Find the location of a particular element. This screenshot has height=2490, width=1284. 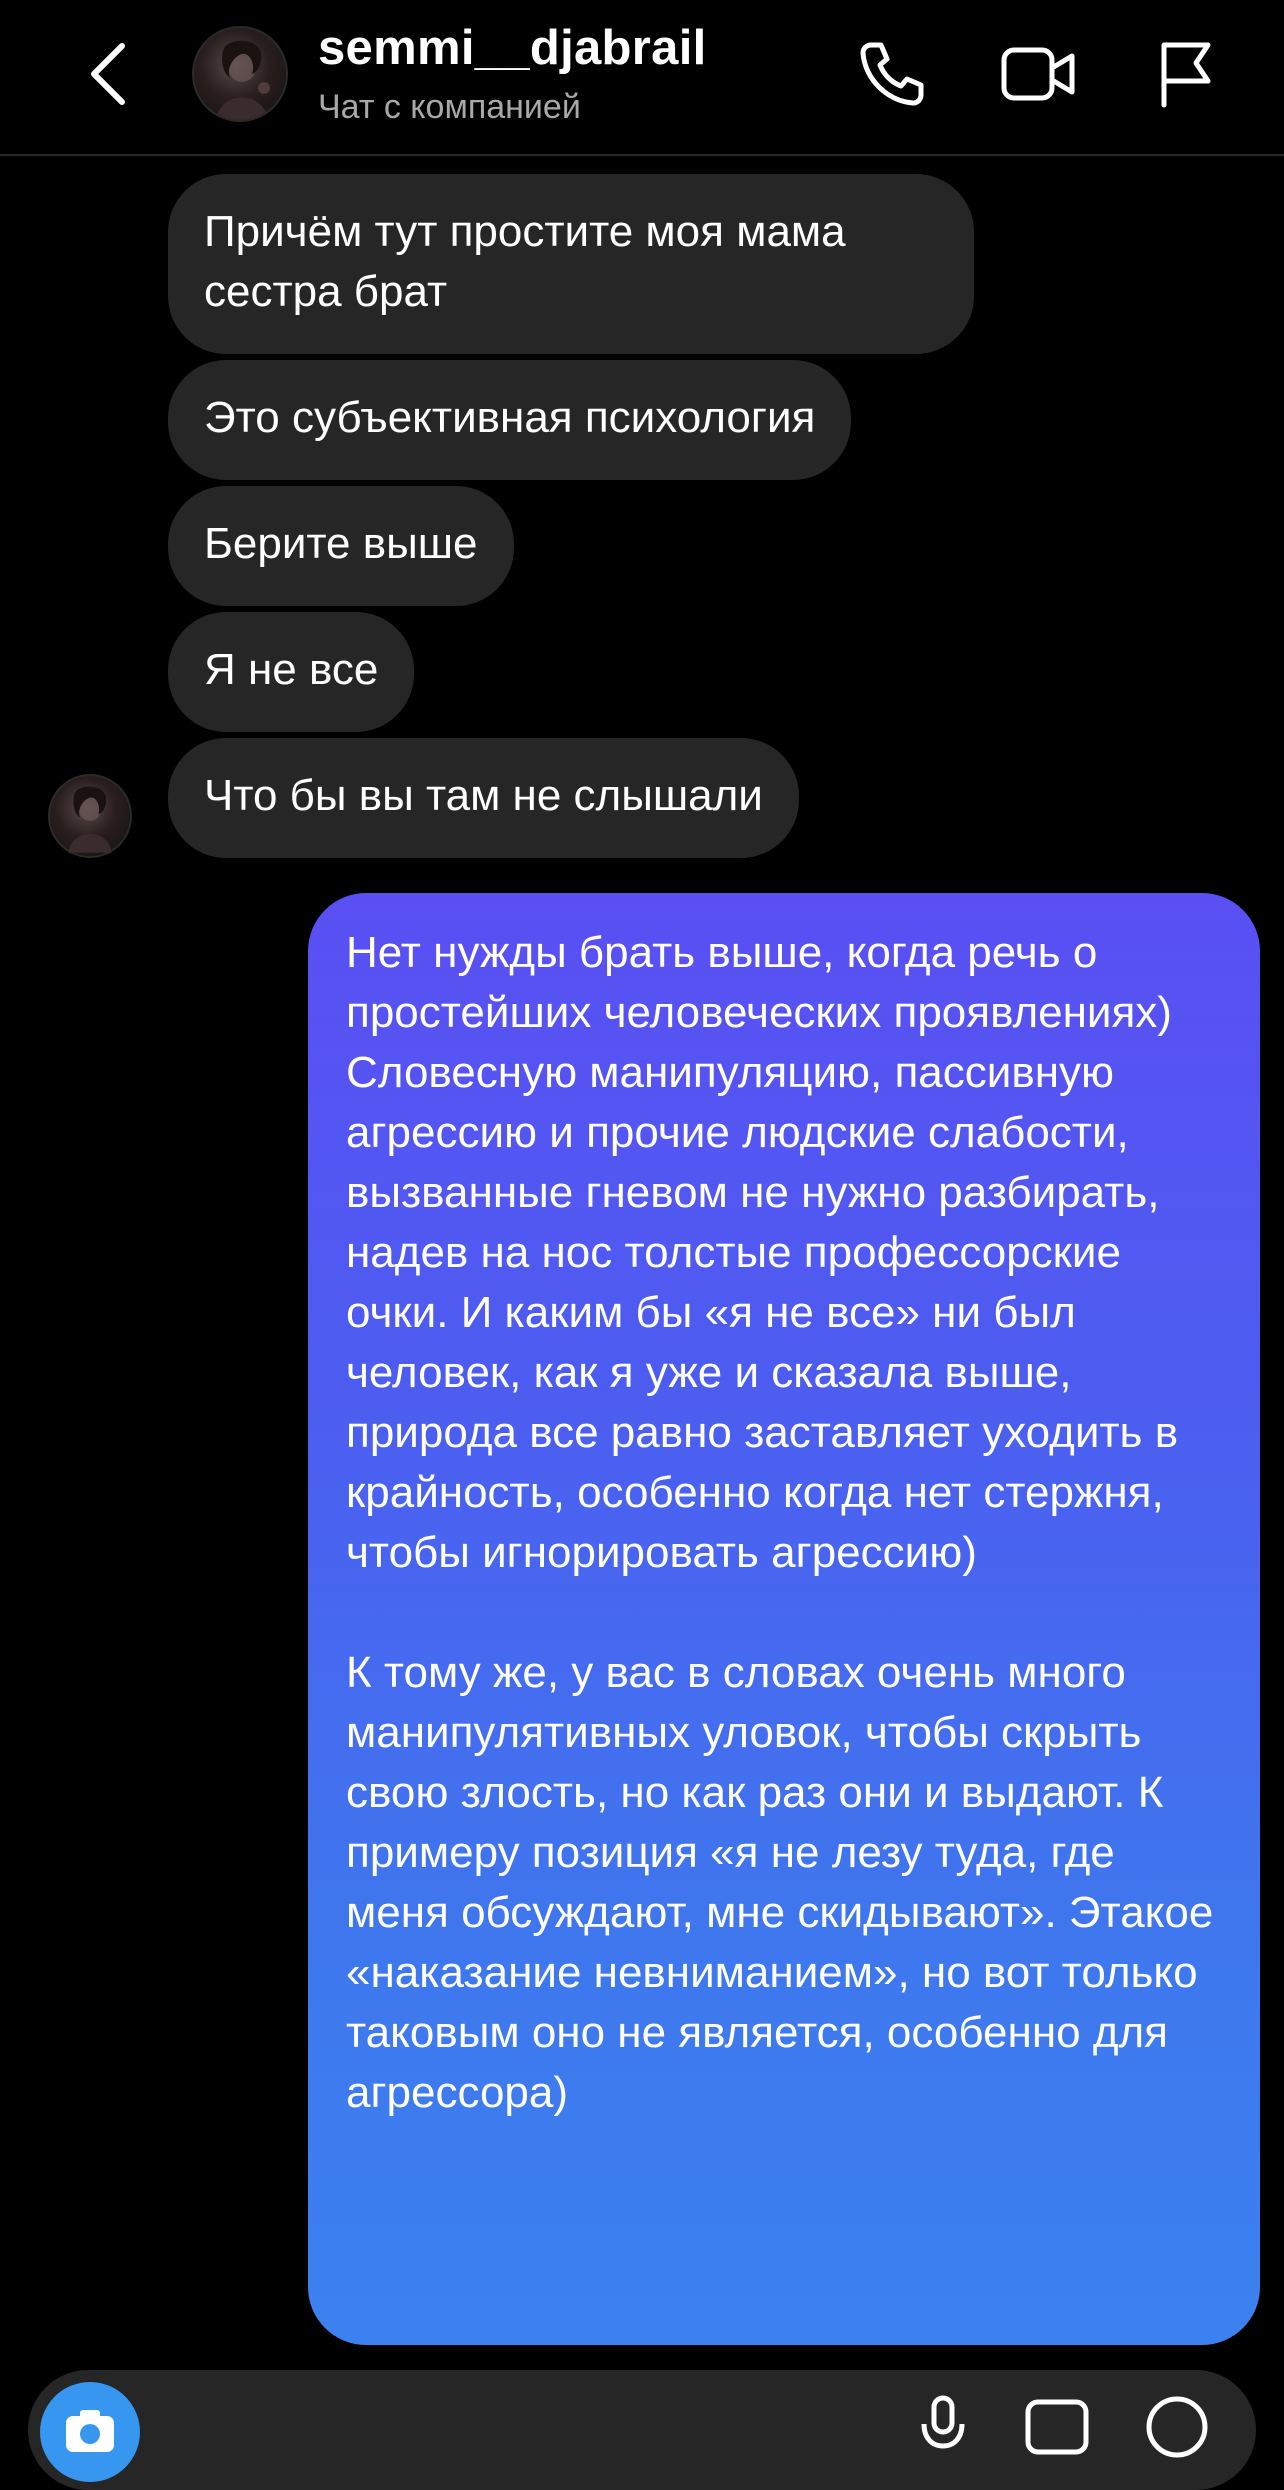

message-text: Что бы вы там не слышали is located at coordinates (483, 795).